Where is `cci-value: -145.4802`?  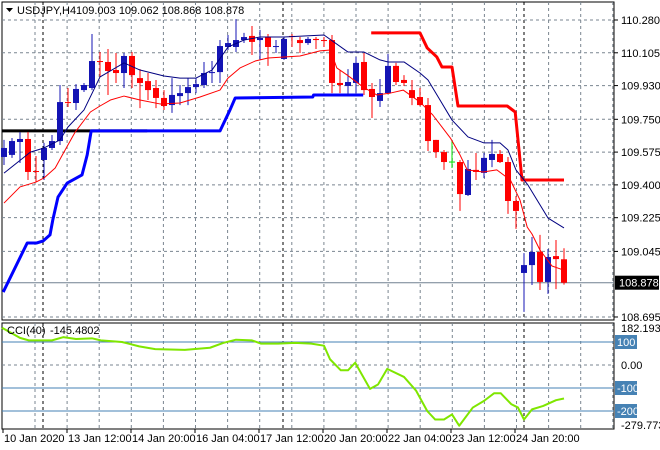 cci-value: -145.4802 is located at coordinates (75, 331).